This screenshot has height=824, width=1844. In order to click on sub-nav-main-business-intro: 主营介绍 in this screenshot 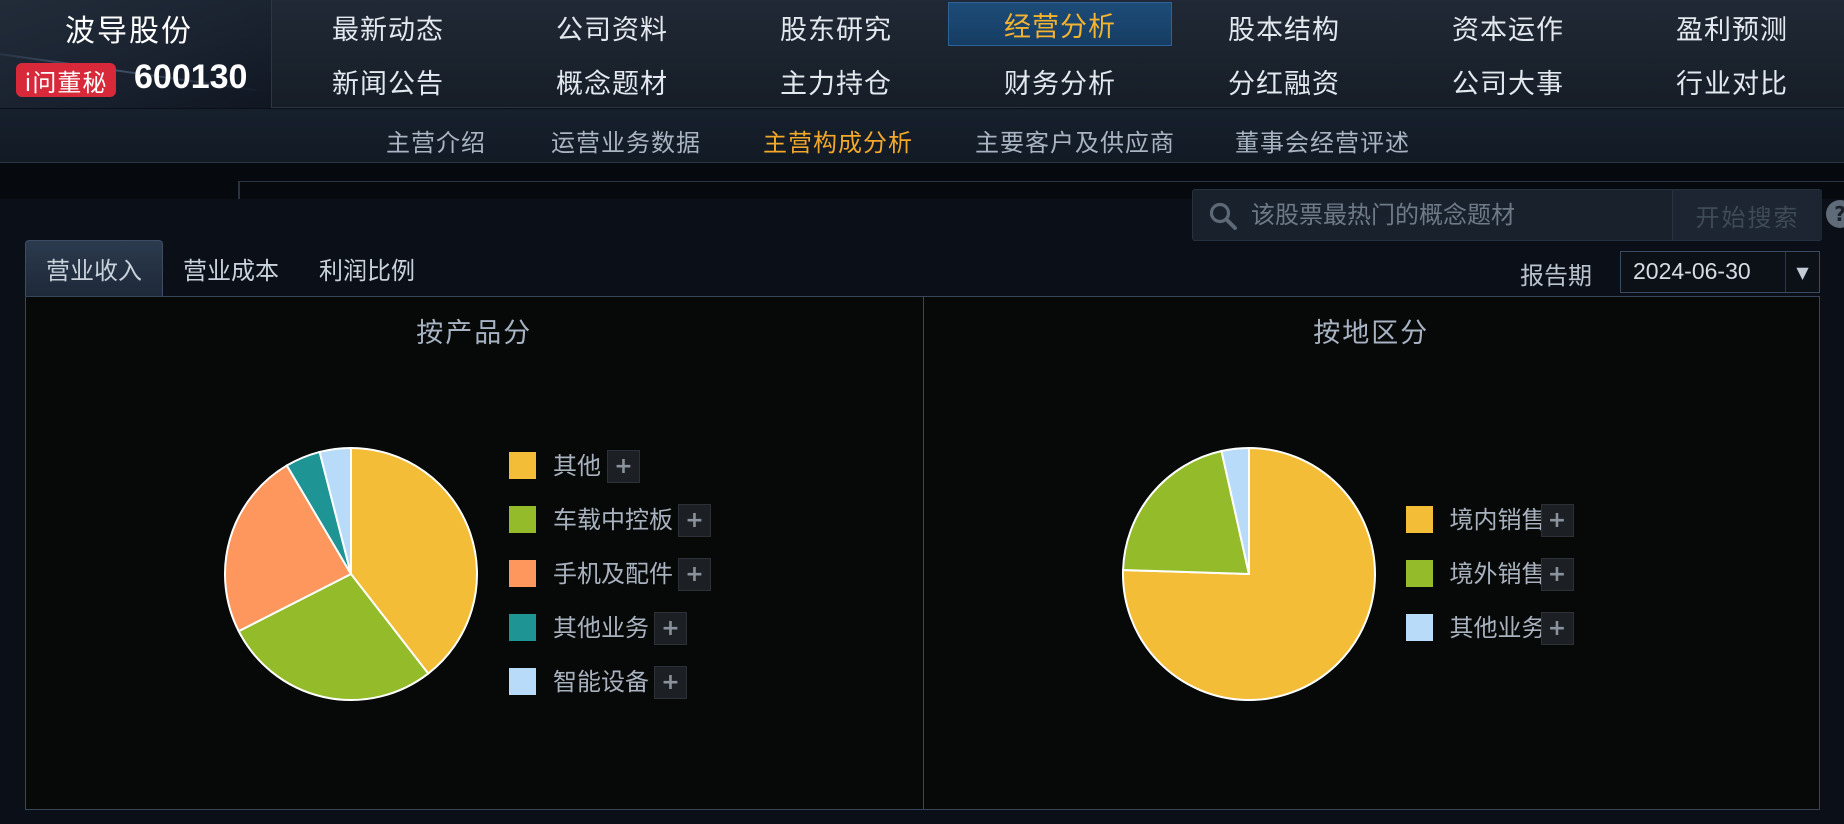, I will do `click(436, 140)`.